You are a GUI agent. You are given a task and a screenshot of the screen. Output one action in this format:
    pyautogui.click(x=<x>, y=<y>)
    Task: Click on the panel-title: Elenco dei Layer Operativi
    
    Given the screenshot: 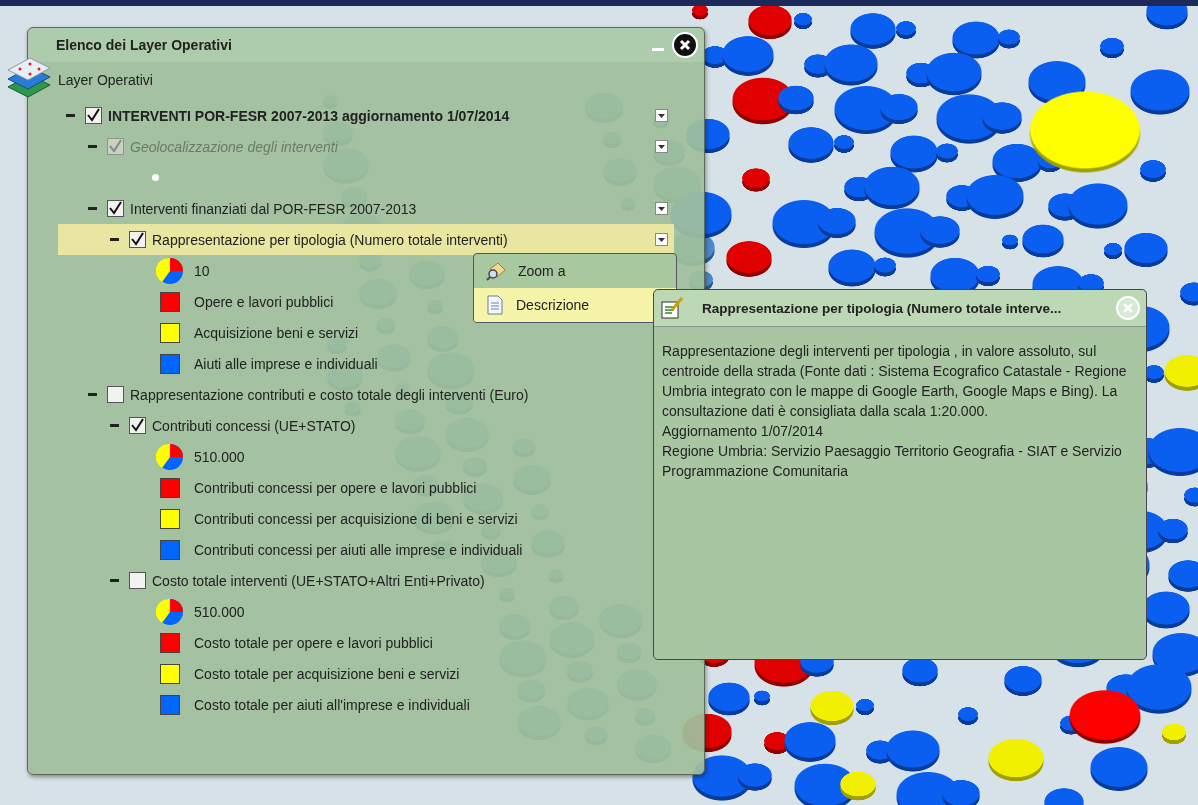 What is the action you would take?
    pyautogui.click(x=144, y=45)
    